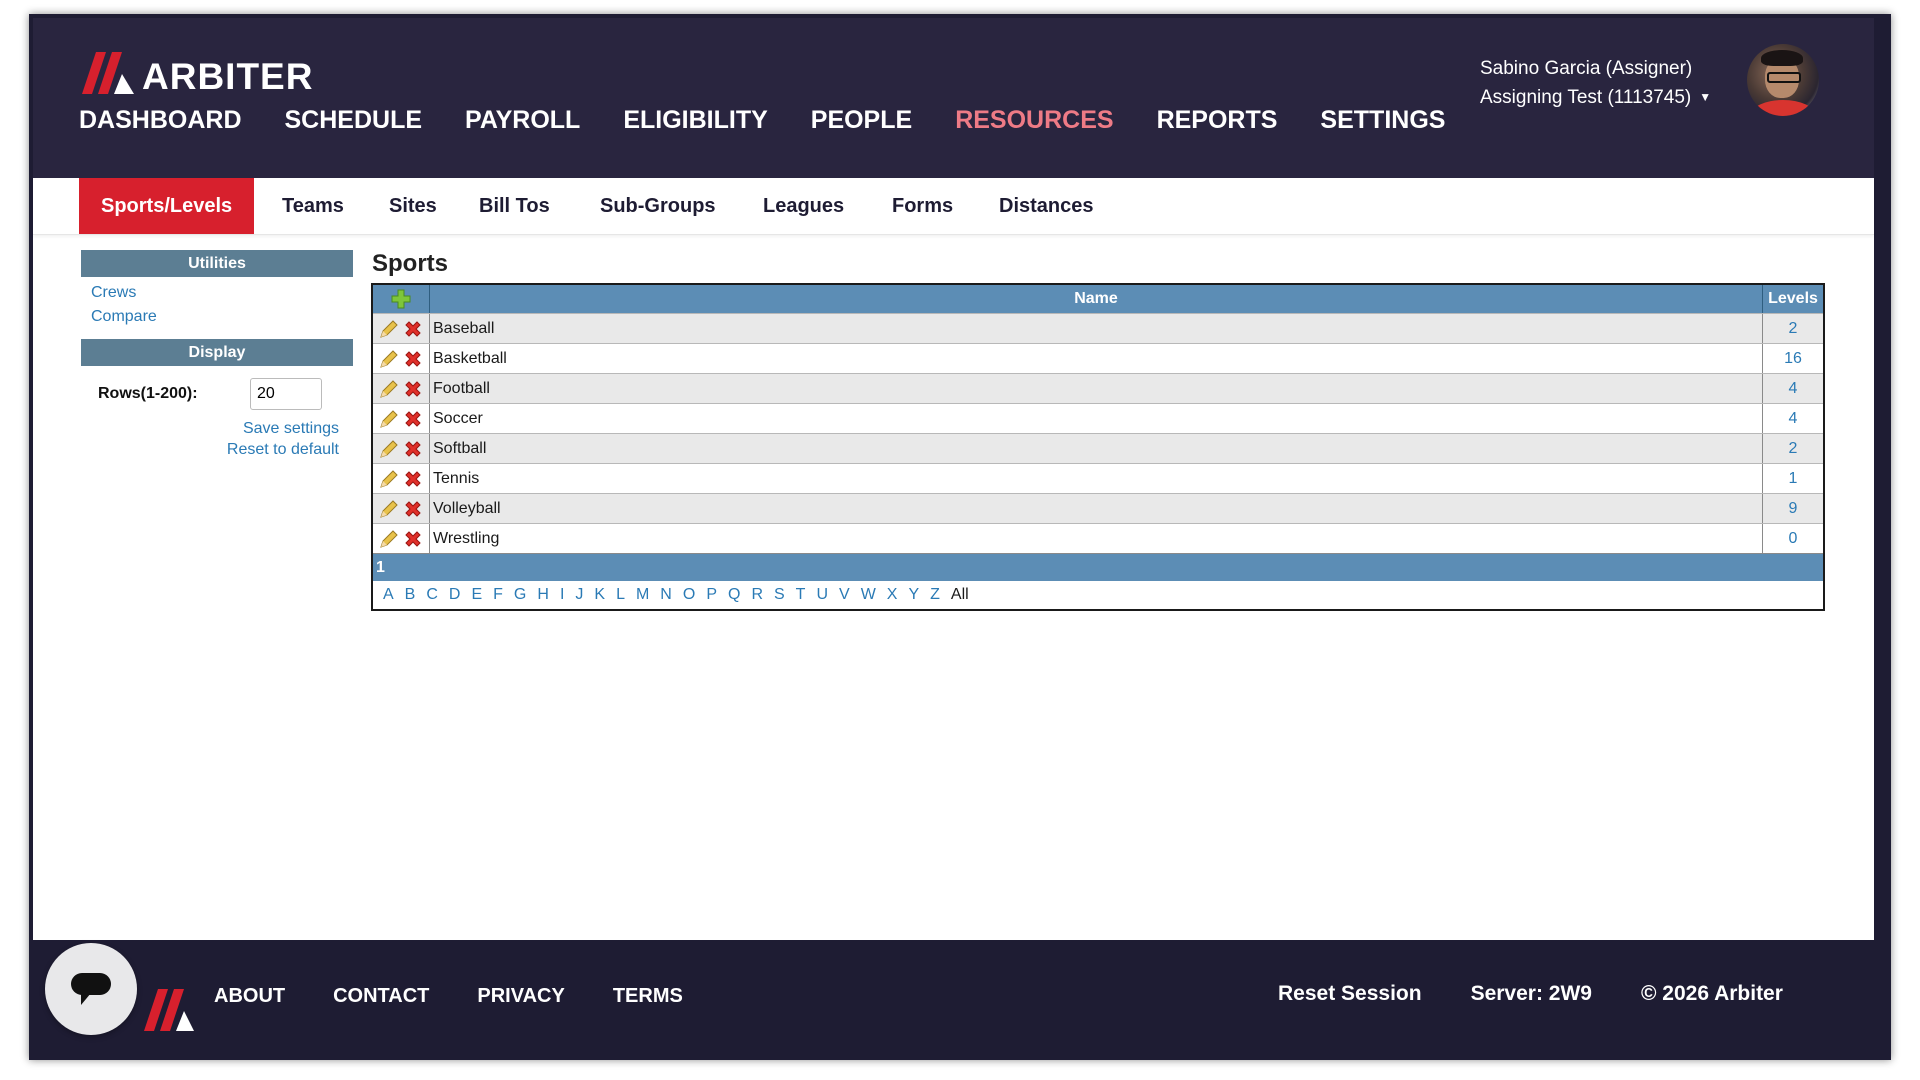 This screenshot has width=1920, height=1080. Describe the element at coordinates (935, 595) in the screenshot. I see `alpha-filter-z: Z` at that location.